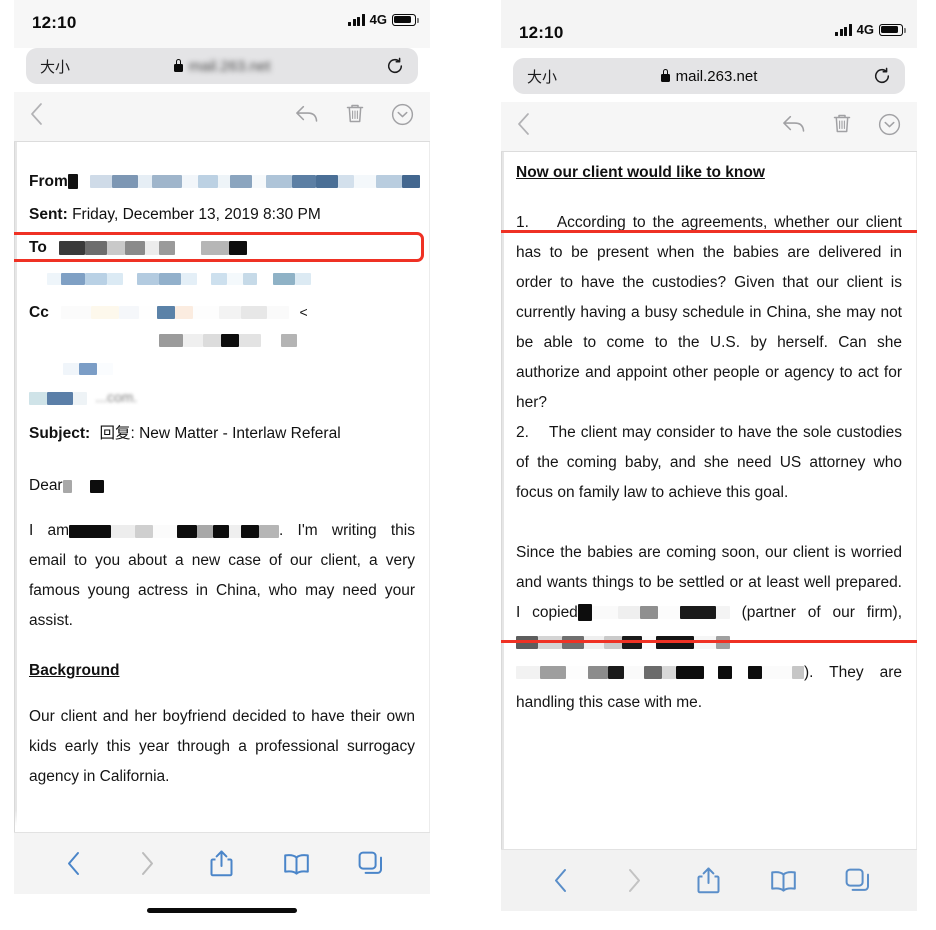 This screenshot has height=930, width=936. Describe the element at coordinates (48, 215) in the screenshot. I see `sent-label: Sent:` at that location.